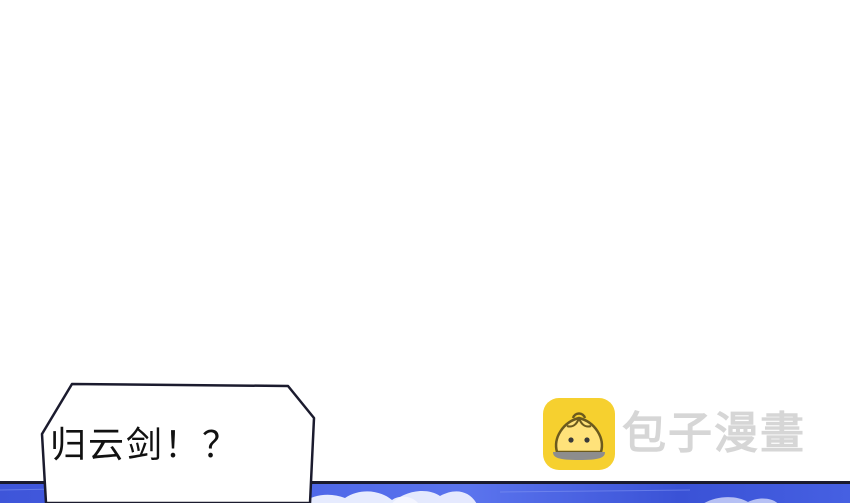 This screenshot has width=850, height=503. I want to click on steamed-bun-icon, so click(579, 434).